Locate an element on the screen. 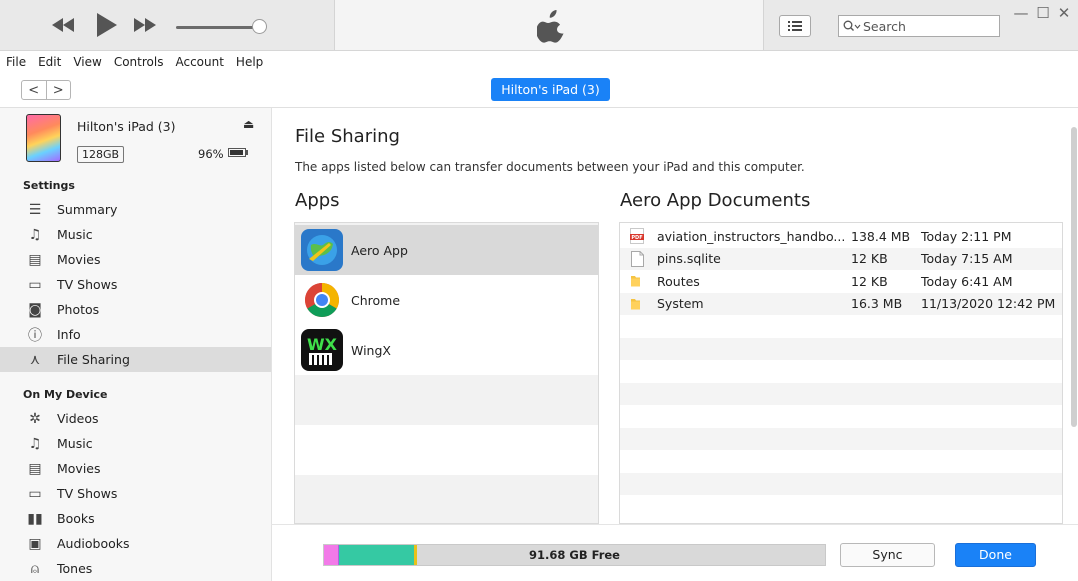  rewind-button is located at coordinates (63, 25).